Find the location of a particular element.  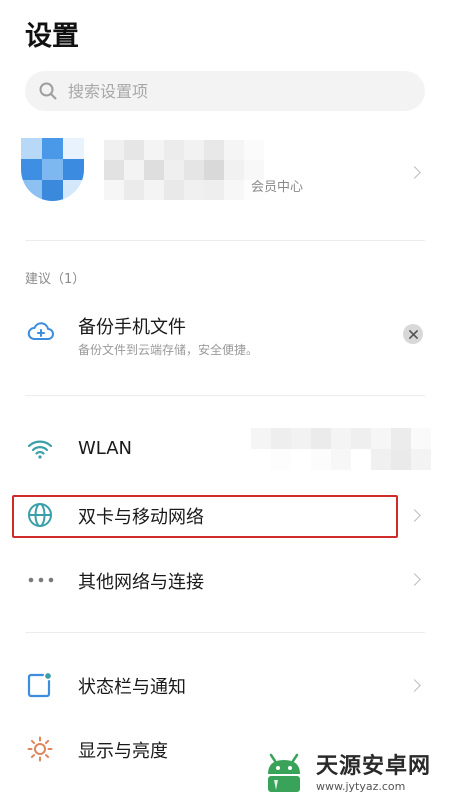

sun-brightness-icon is located at coordinates (40, 749).